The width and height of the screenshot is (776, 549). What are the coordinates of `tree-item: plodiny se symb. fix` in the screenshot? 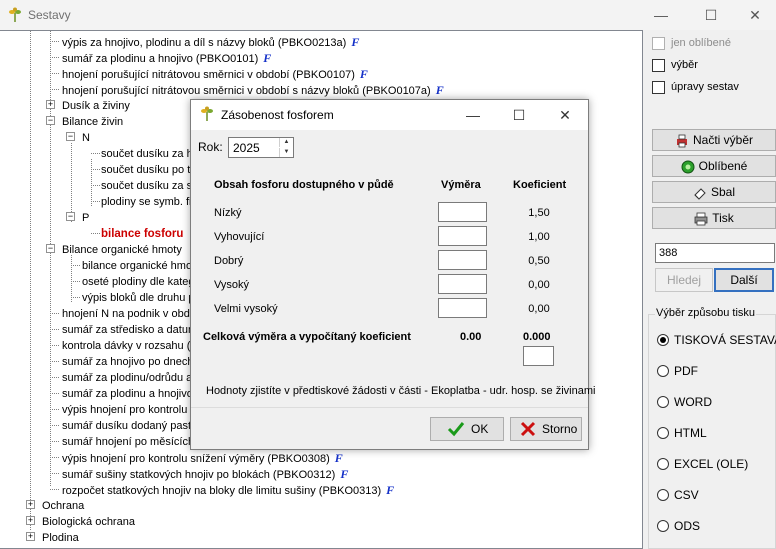 It's located at (149, 202).